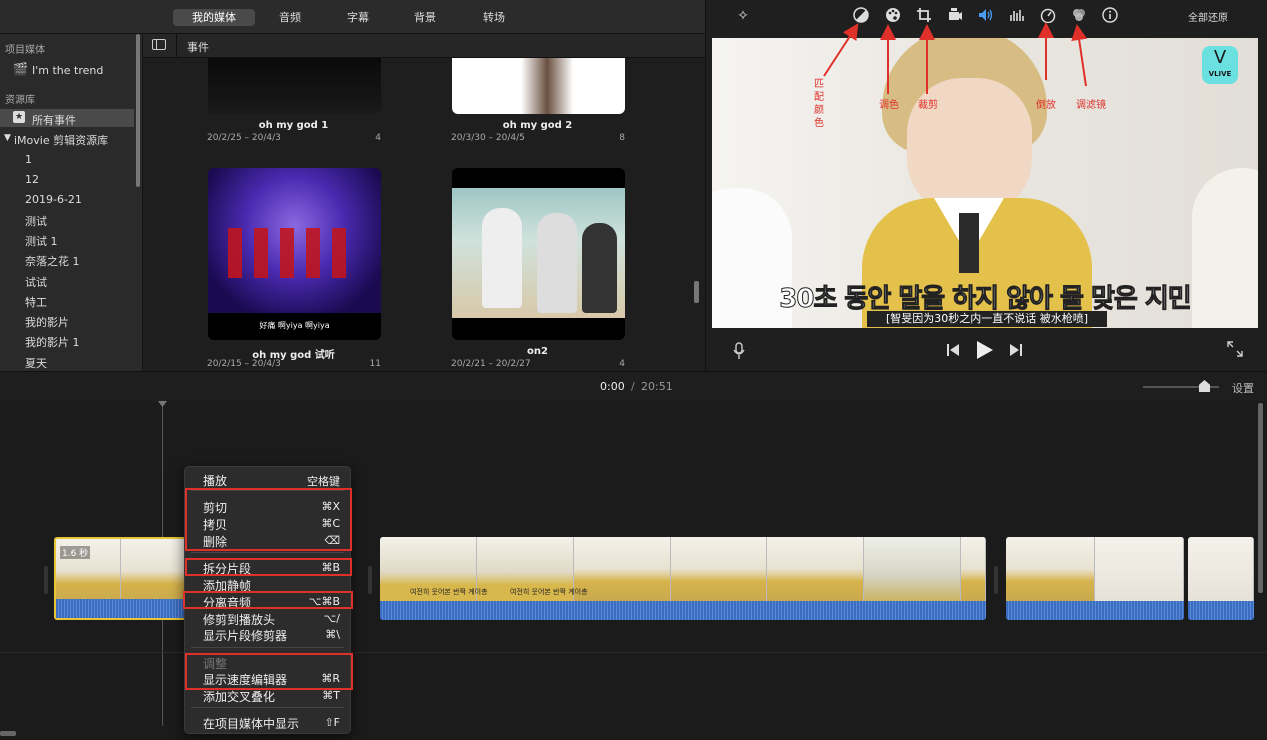  What do you see at coordinates (32, 179) in the screenshot?
I see `sidebar-event-item: 12` at bounding box center [32, 179].